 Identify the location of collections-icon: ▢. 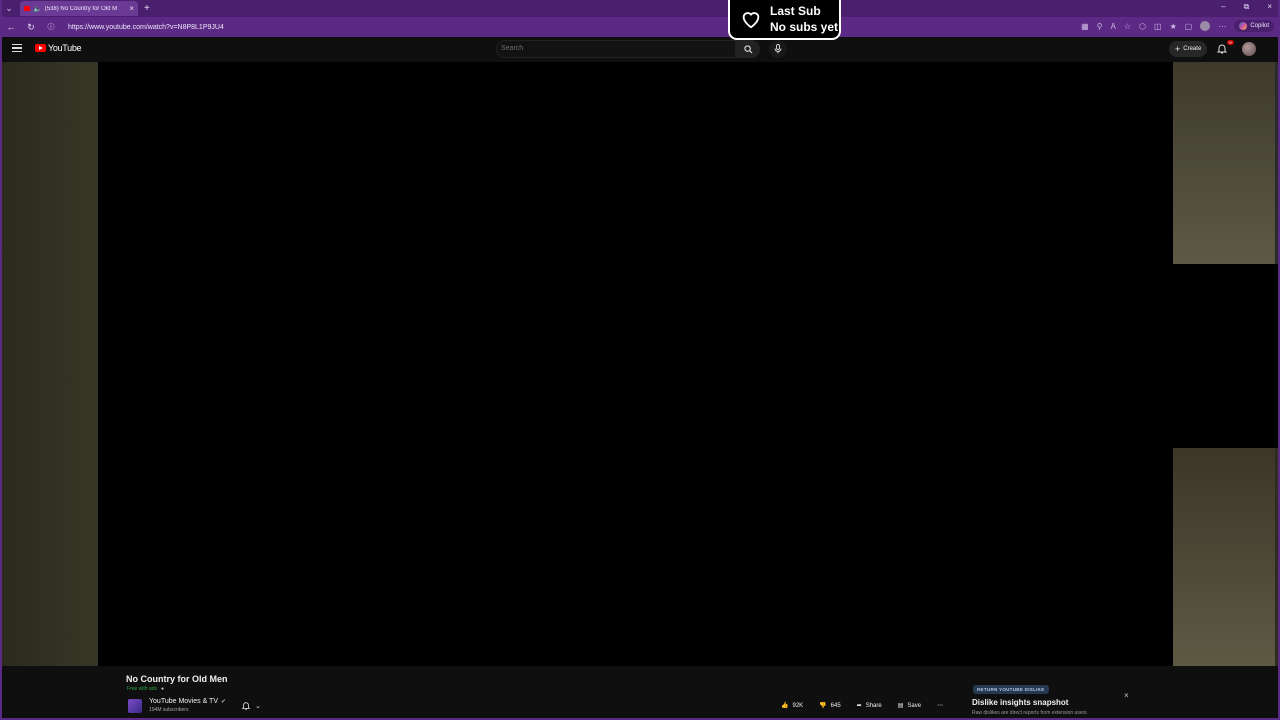
(1189, 26).